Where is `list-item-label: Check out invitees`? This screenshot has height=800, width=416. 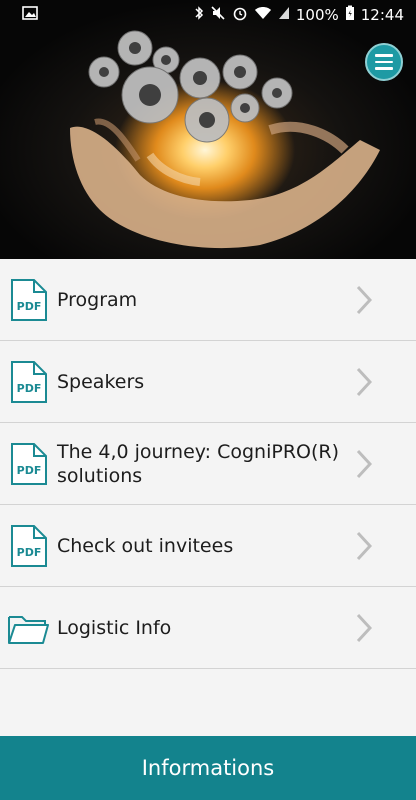
list-item-label: Check out invitees is located at coordinates (145, 545).